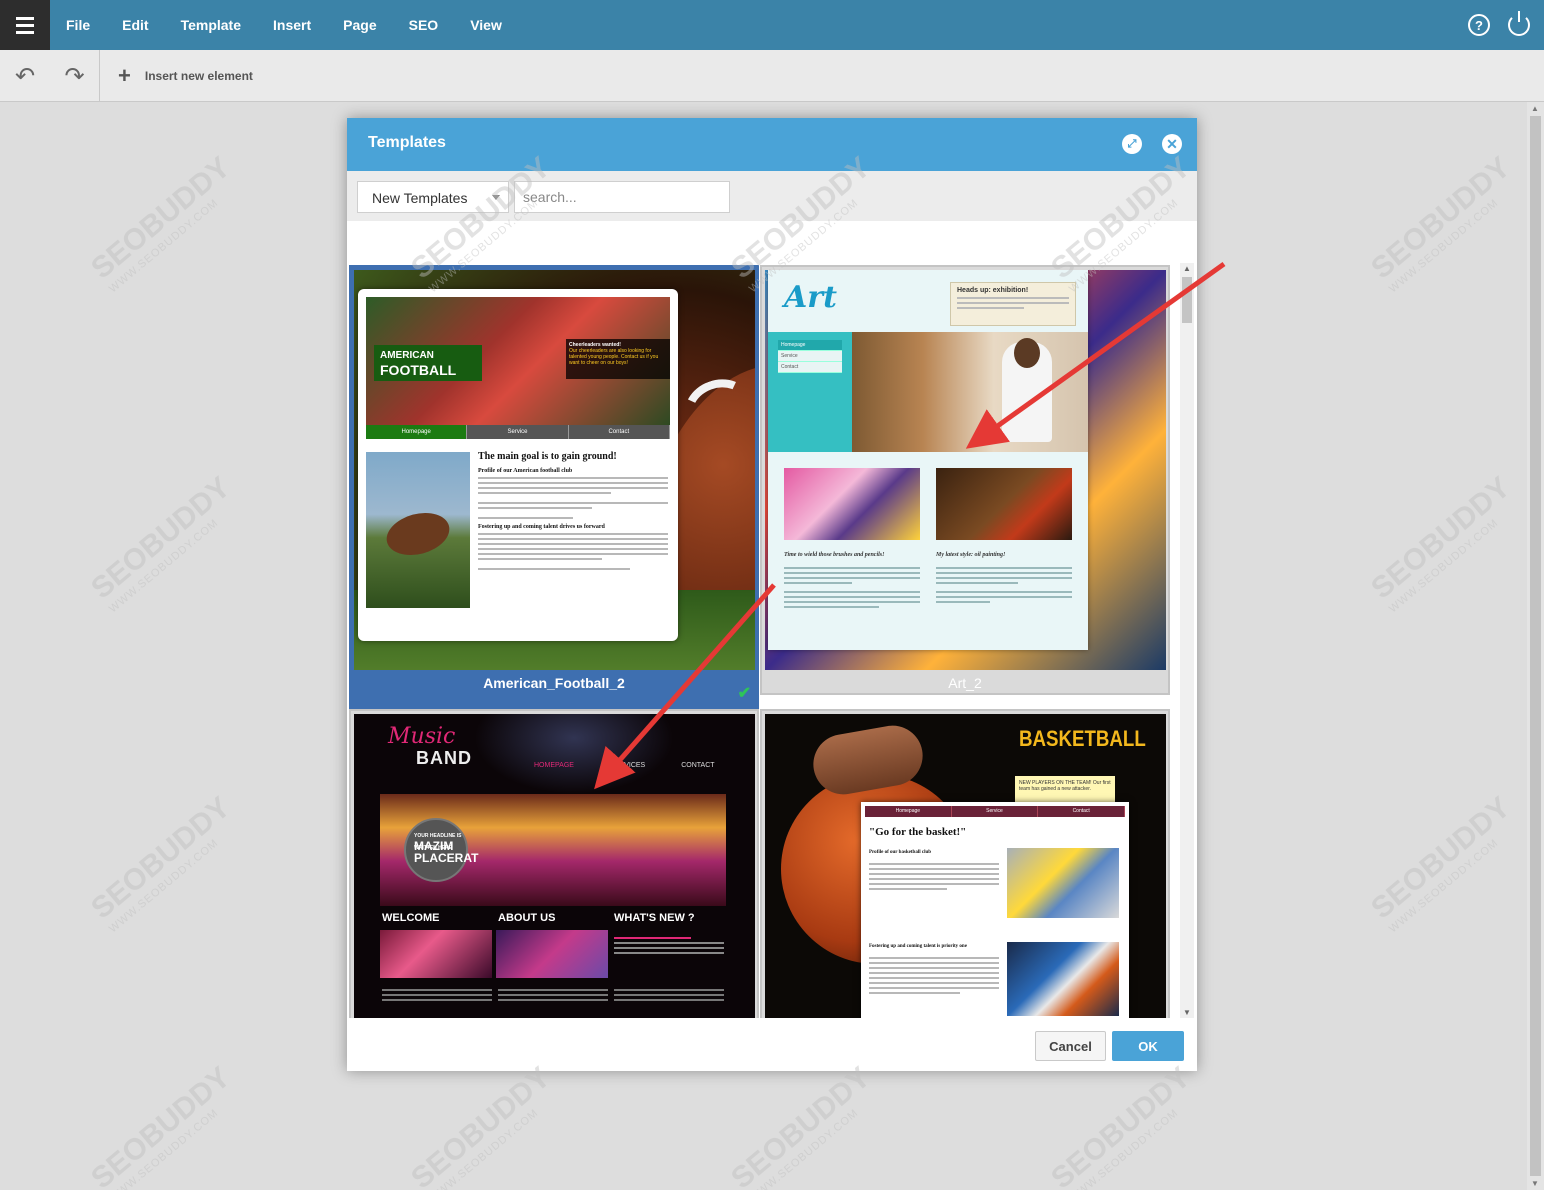 This screenshot has width=1544, height=1190. I want to click on page-scrollbar-thumb, so click(1535, 646).